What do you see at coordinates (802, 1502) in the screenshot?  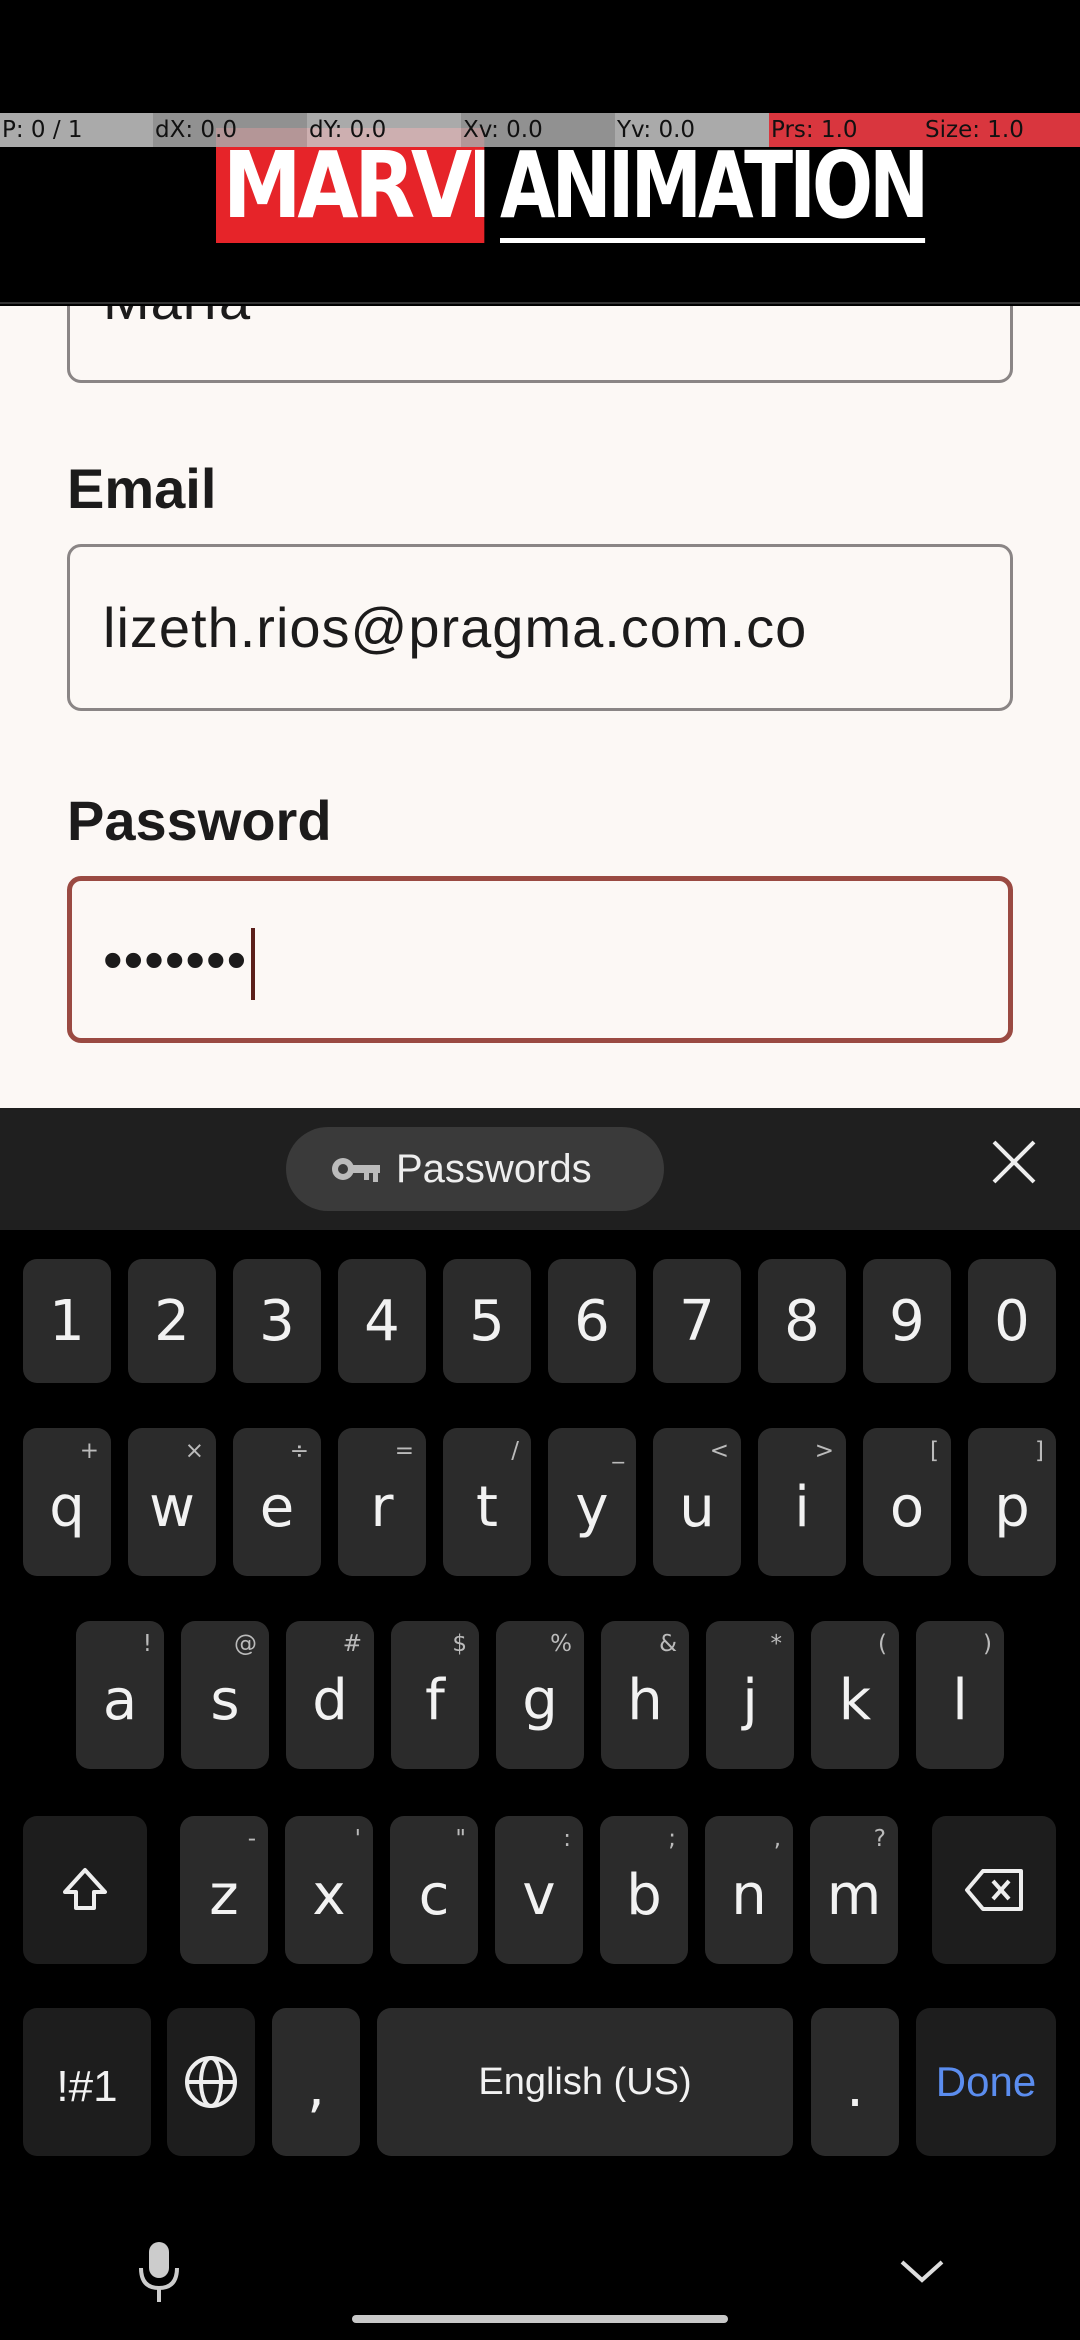 I see `key-i: > i` at bounding box center [802, 1502].